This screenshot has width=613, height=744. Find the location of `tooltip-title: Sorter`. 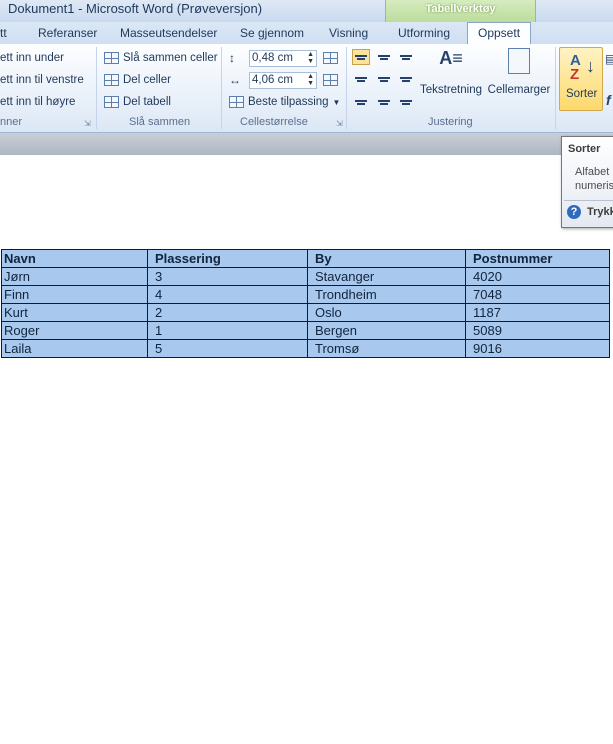

tooltip-title: Sorter is located at coordinates (584, 149).